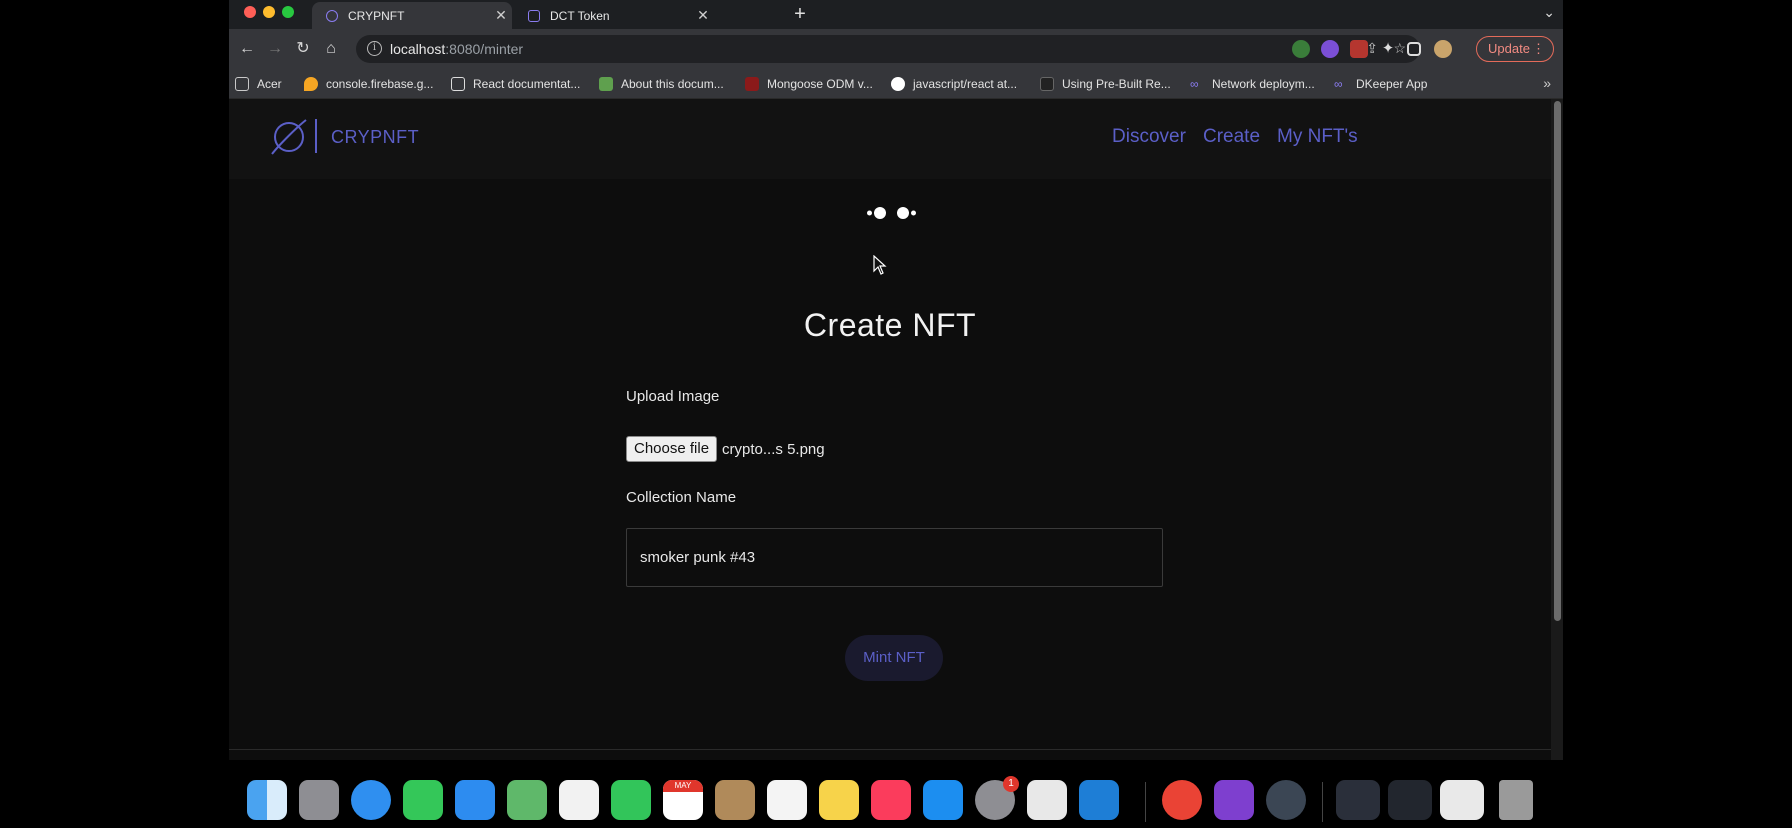  I want to click on contacts-icon, so click(735, 800).